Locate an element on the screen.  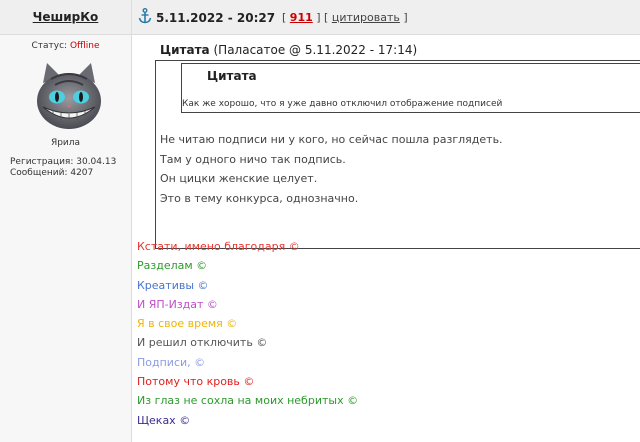
message-line: И решил отключить © is located at coordinates (202, 343).